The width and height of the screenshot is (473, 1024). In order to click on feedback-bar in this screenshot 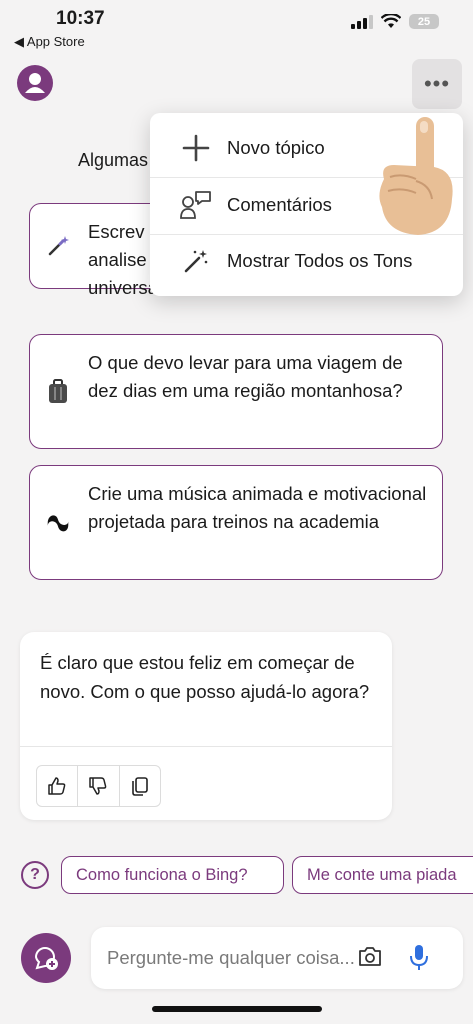, I will do `click(98, 786)`.